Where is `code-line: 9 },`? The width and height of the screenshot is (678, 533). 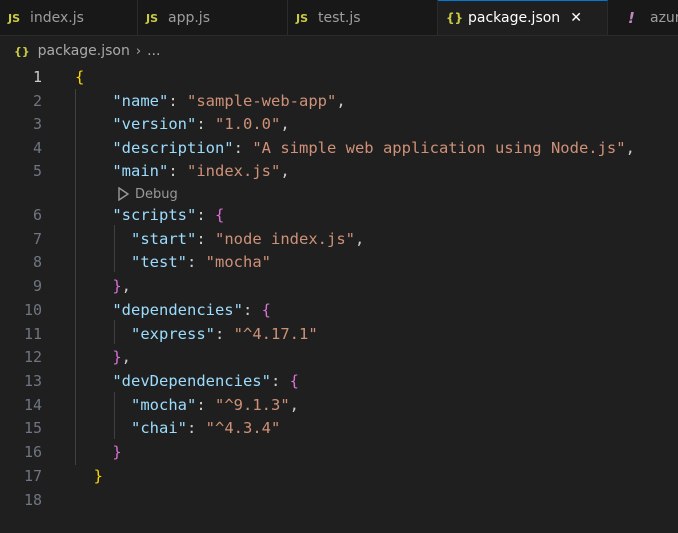
code-line: 9 }, is located at coordinates (339, 286).